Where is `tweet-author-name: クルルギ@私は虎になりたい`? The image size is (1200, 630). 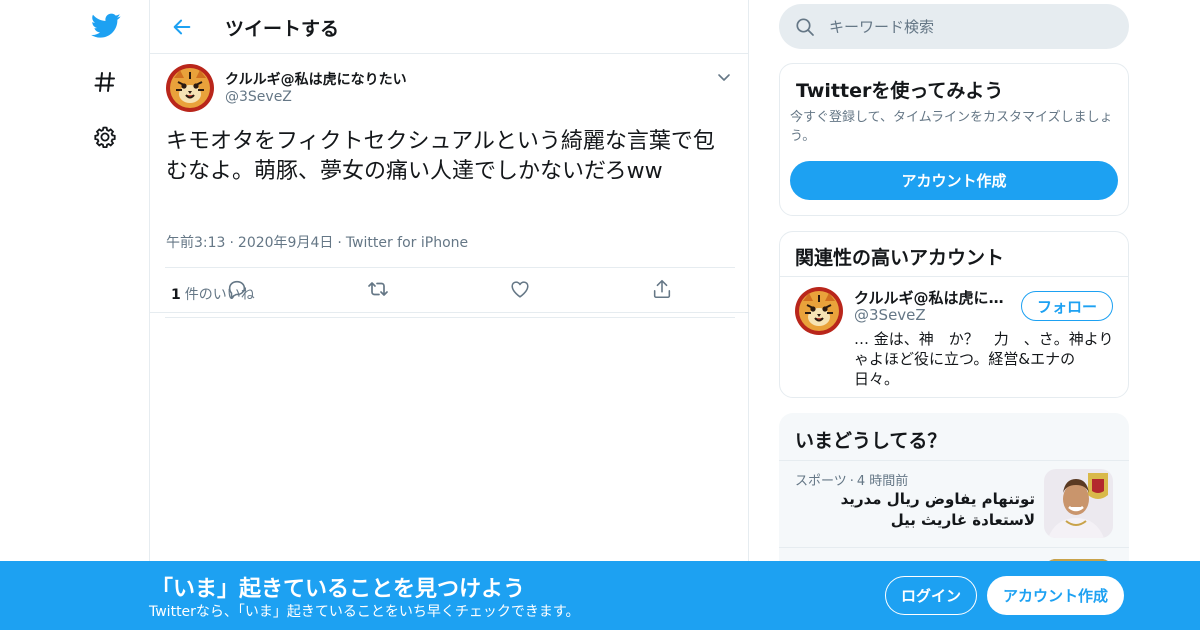 tweet-author-name: クルルギ@私は虎になりたい is located at coordinates (316, 79).